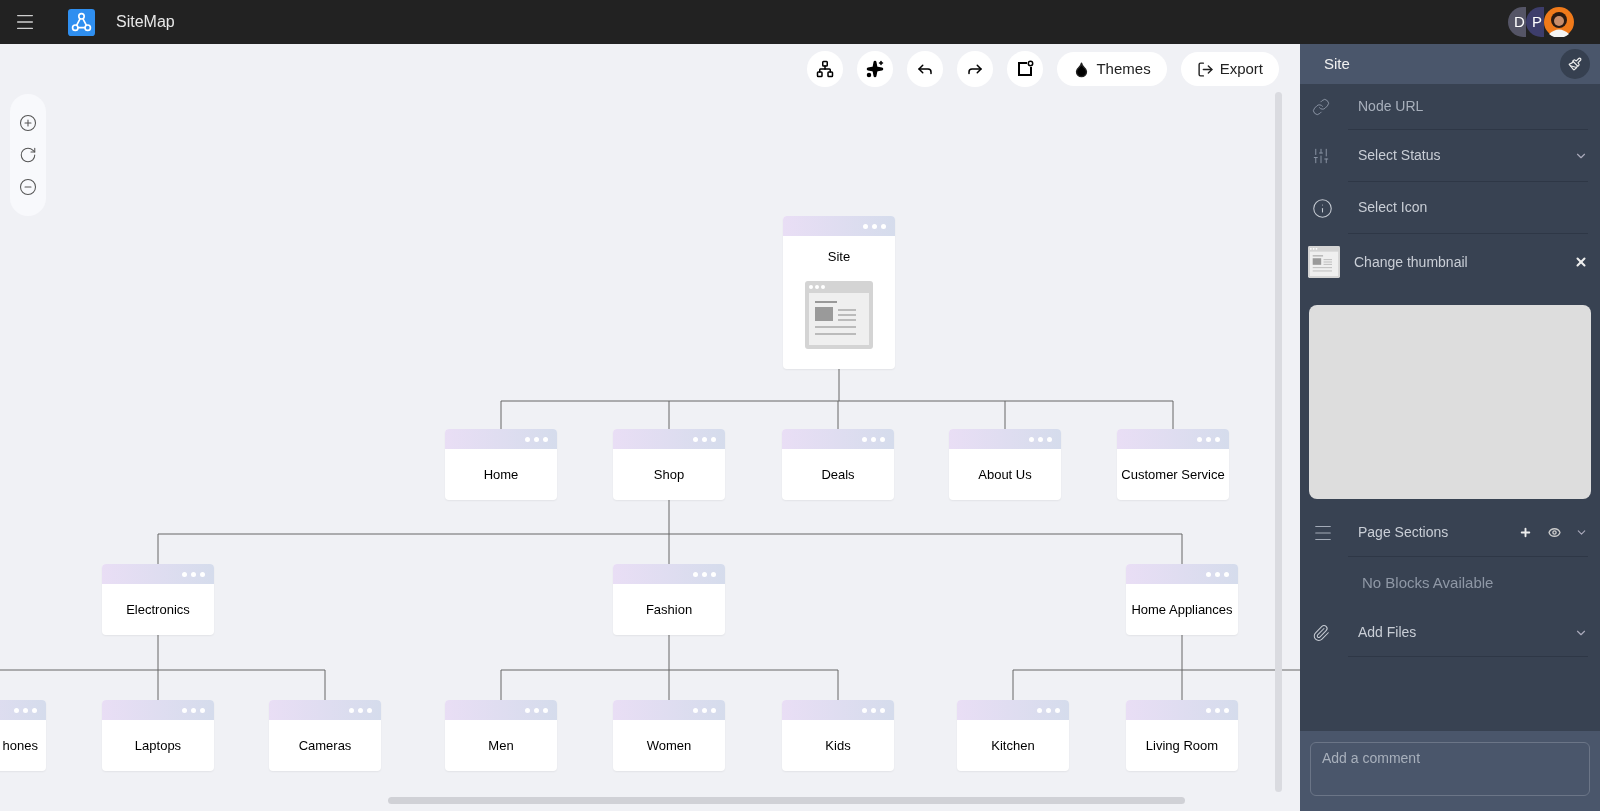  What do you see at coordinates (1473, 155) in the screenshot?
I see `status-select: Select Status` at bounding box center [1473, 155].